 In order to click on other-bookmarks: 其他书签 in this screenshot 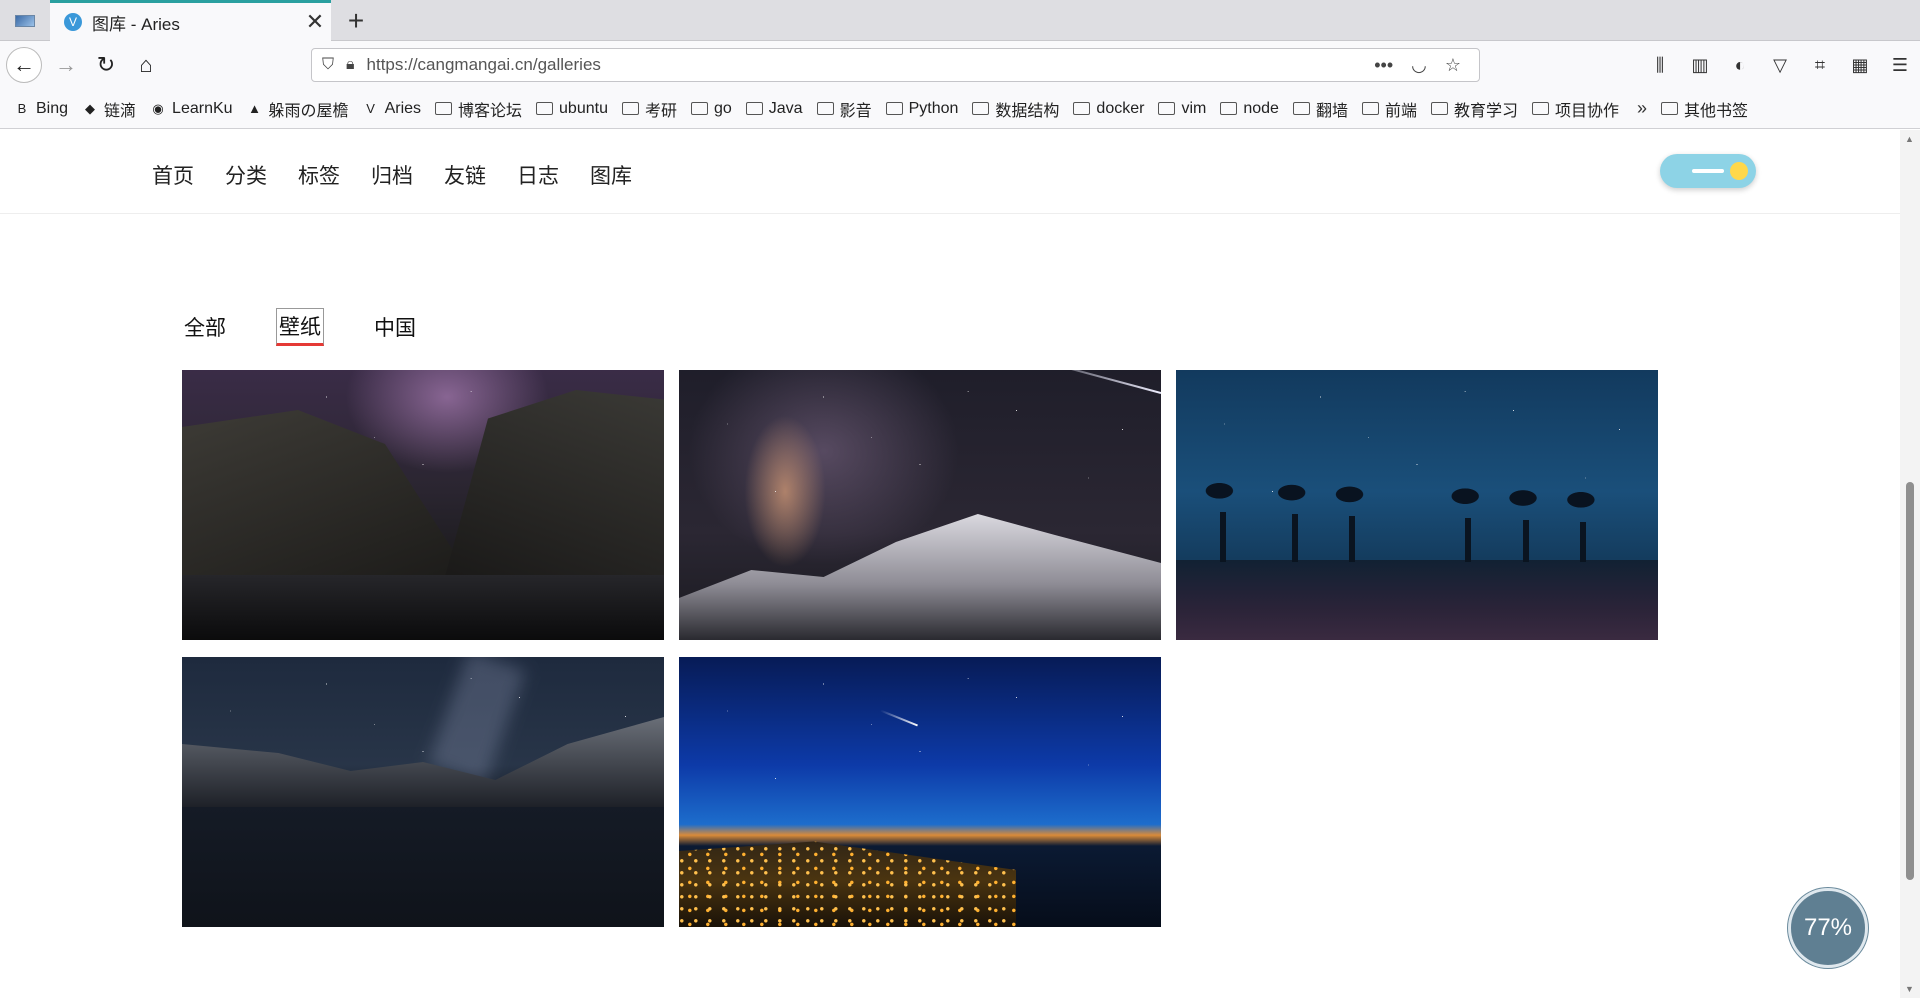, I will do `click(1704, 109)`.